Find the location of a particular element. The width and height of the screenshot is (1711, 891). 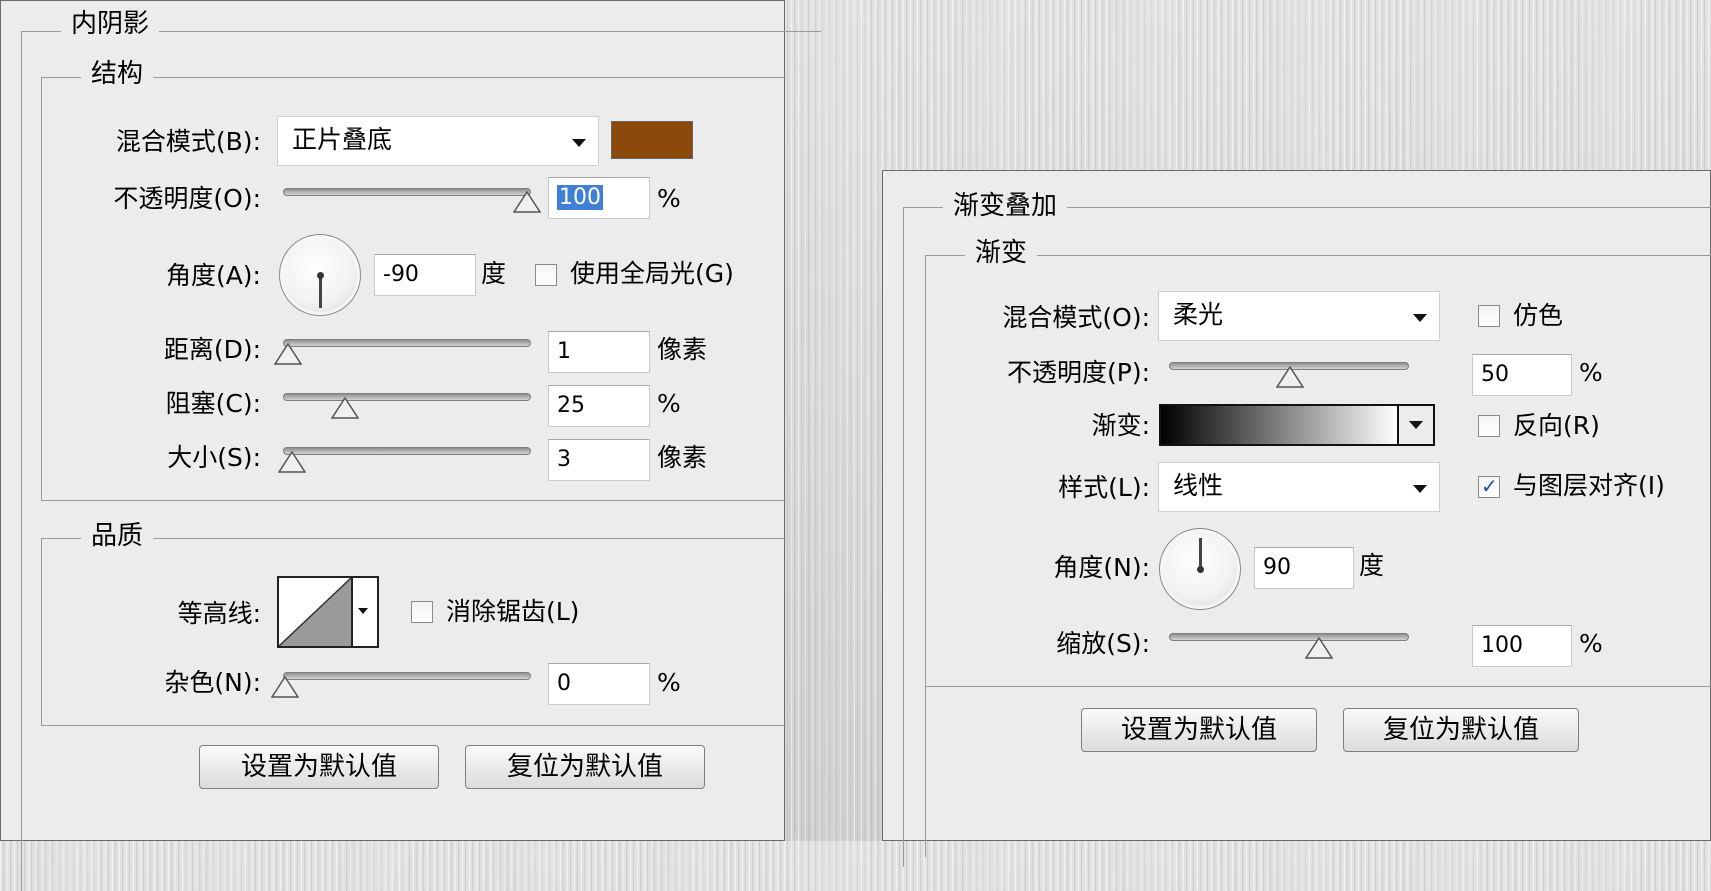

blend-mode-value: 正片叠底 is located at coordinates (342, 139).